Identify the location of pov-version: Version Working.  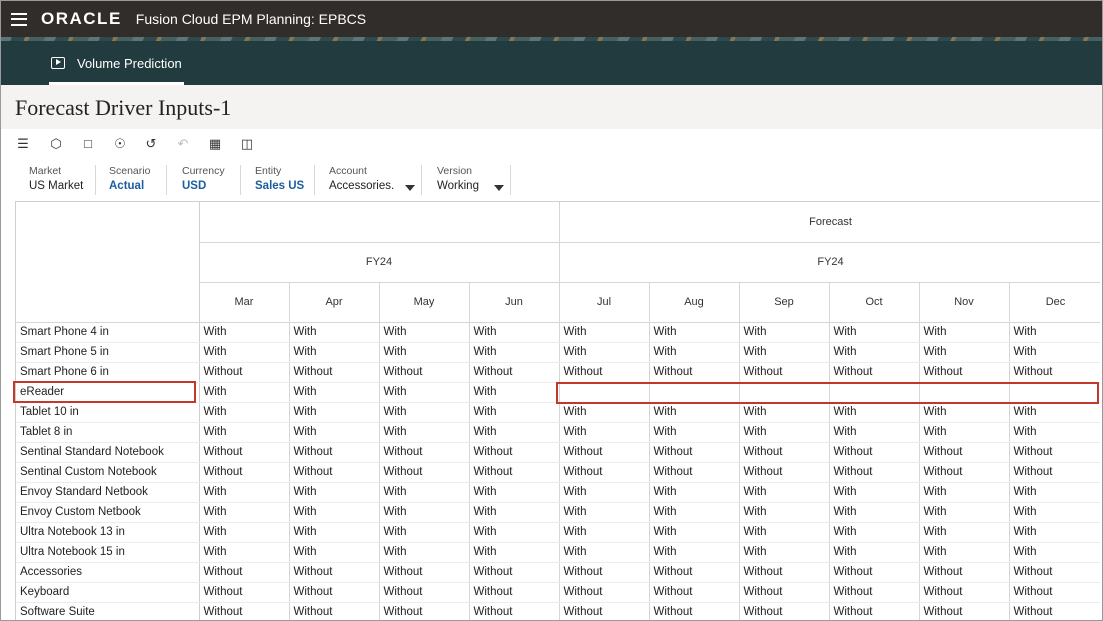
(474, 180).